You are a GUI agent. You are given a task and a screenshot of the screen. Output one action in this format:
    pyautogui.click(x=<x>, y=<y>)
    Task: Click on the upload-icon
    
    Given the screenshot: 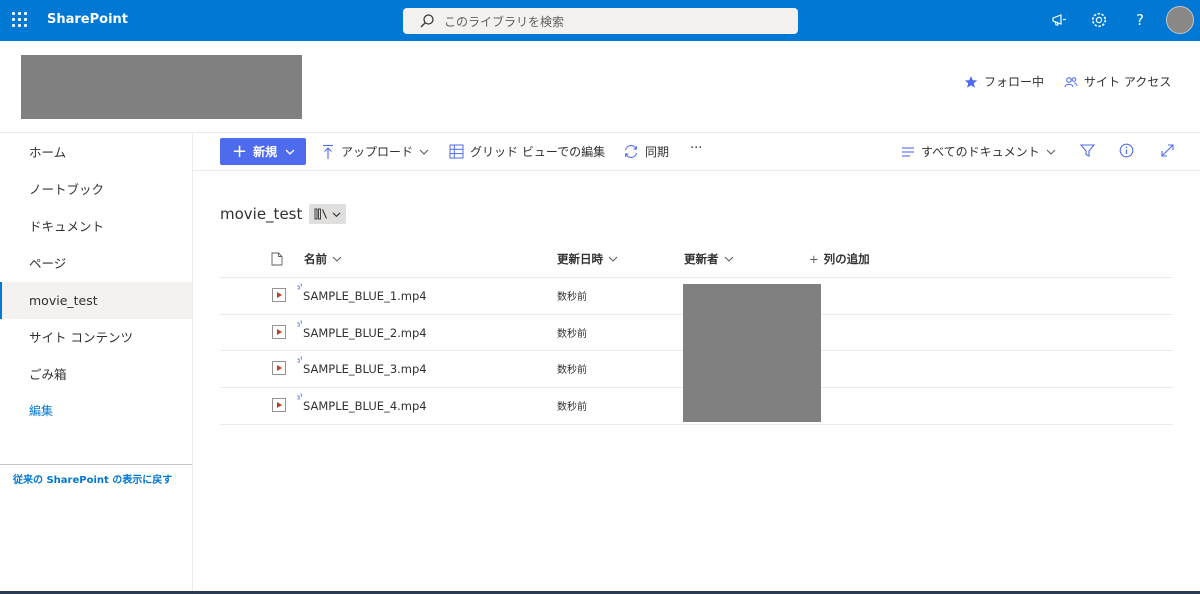 What is the action you would take?
    pyautogui.click(x=328, y=151)
    